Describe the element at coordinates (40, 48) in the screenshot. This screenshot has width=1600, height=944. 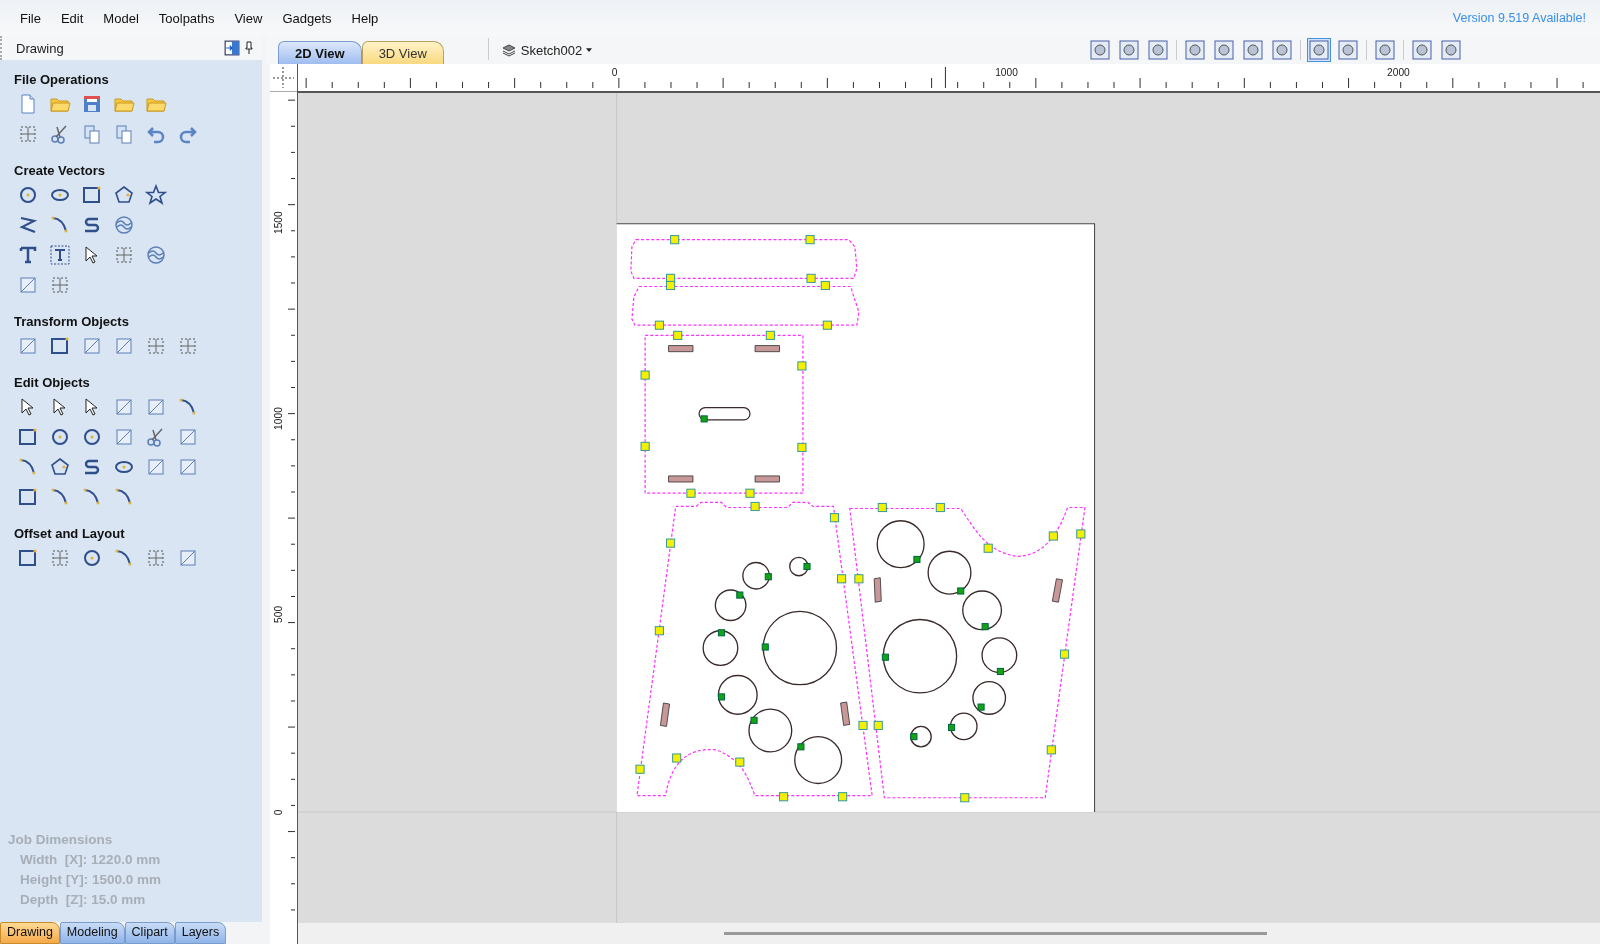
I see `panel-title: Drawing` at that location.